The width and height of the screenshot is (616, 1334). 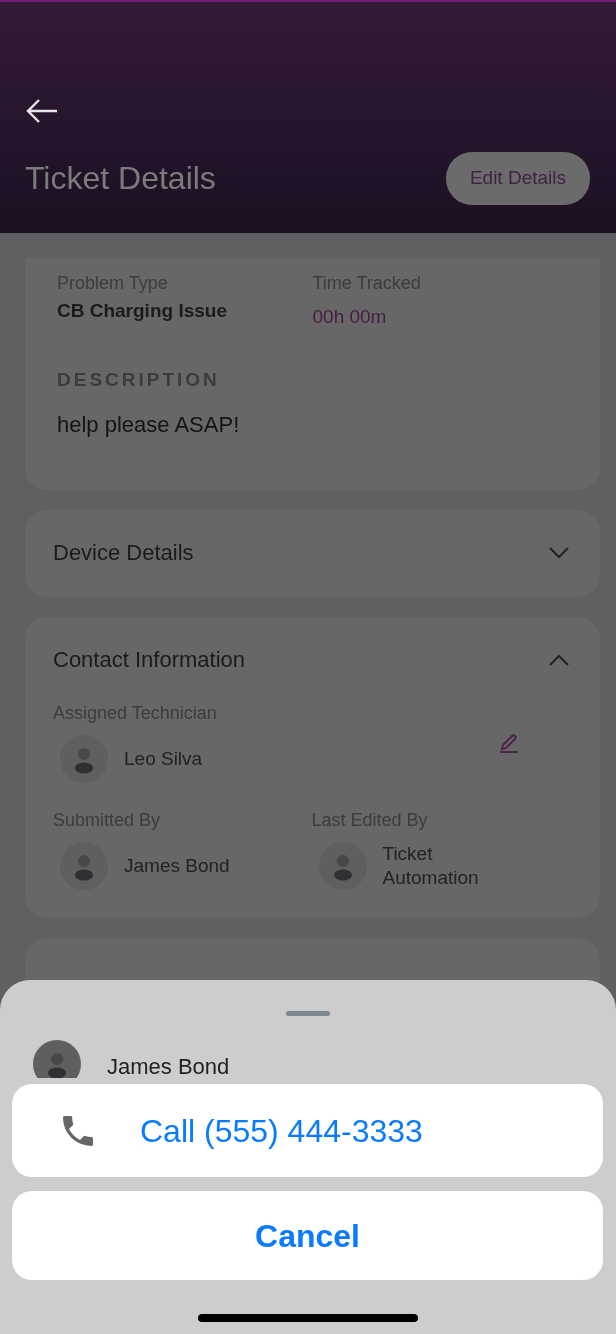 What do you see at coordinates (168, 1067) in the screenshot?
I see `contact-name: James Bond` at bounding box center [168, 1067].